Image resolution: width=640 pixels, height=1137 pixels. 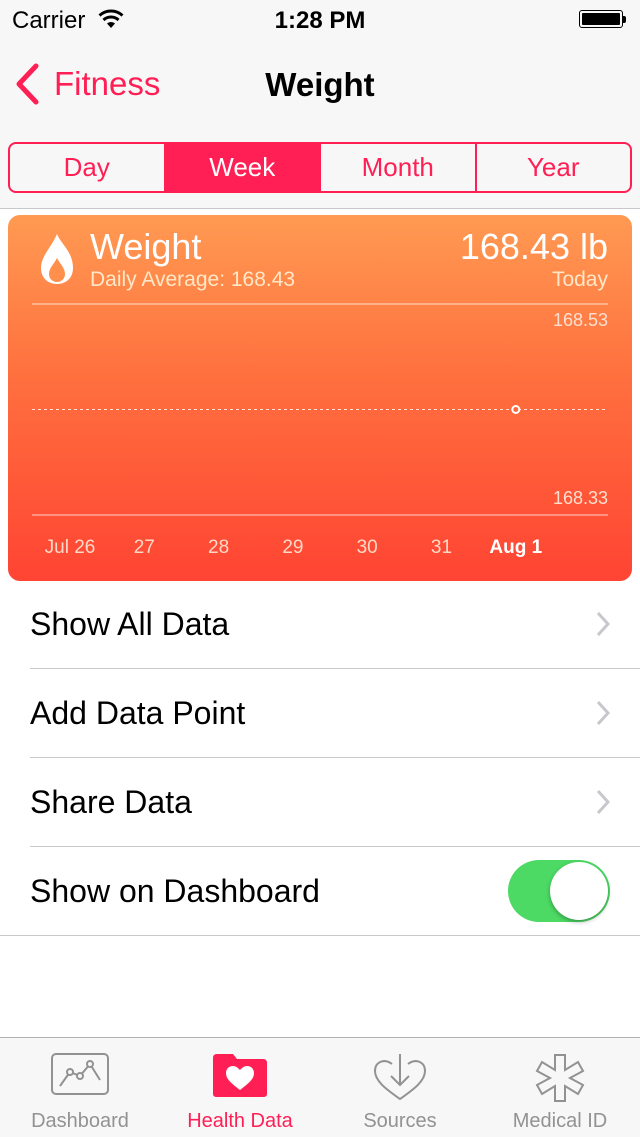 What do you see at coordinates (397, 167) in the screenshot?
I see `segment-month: Month` at bounding box center [397, 167].